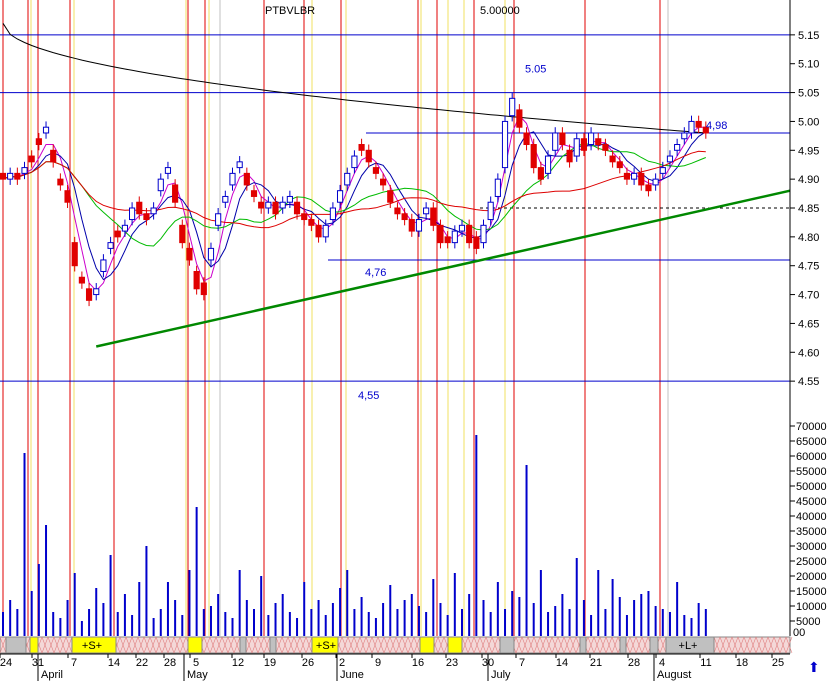  Describe the element at coordinates (535, 70) in the screenshot. I see `level-label: 5.05` at that location.